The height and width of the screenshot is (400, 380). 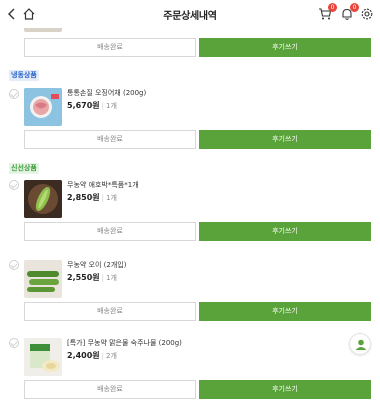 I want to click on product-price-line: 2,550원 | 1개, so click(x=92, y=277).